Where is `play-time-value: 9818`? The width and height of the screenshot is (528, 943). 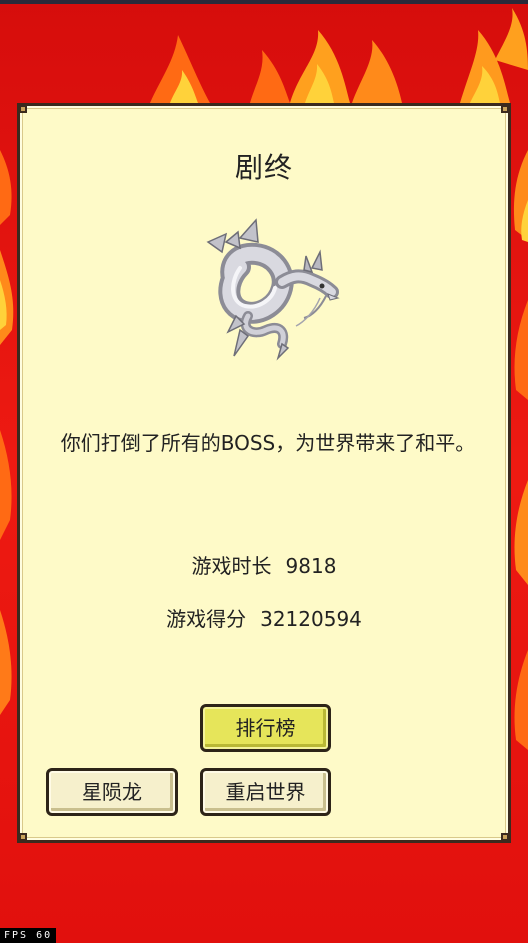 play-time-value: 9818 is located at coordinates (311, 566).